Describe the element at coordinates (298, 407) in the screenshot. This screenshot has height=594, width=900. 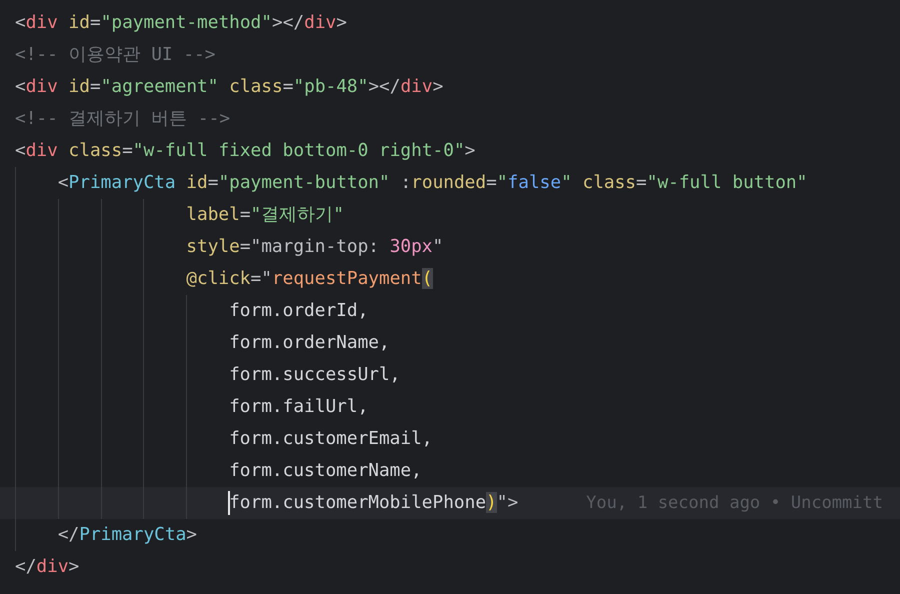
I see `code-line: form.failUrl,` at that location.